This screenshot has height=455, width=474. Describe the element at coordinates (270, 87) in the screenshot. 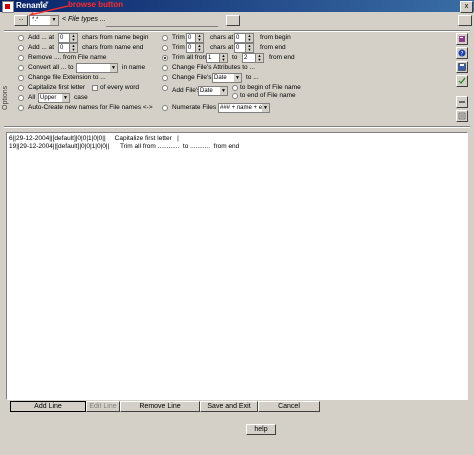

I see `option-label: to begin of File name` at that location.